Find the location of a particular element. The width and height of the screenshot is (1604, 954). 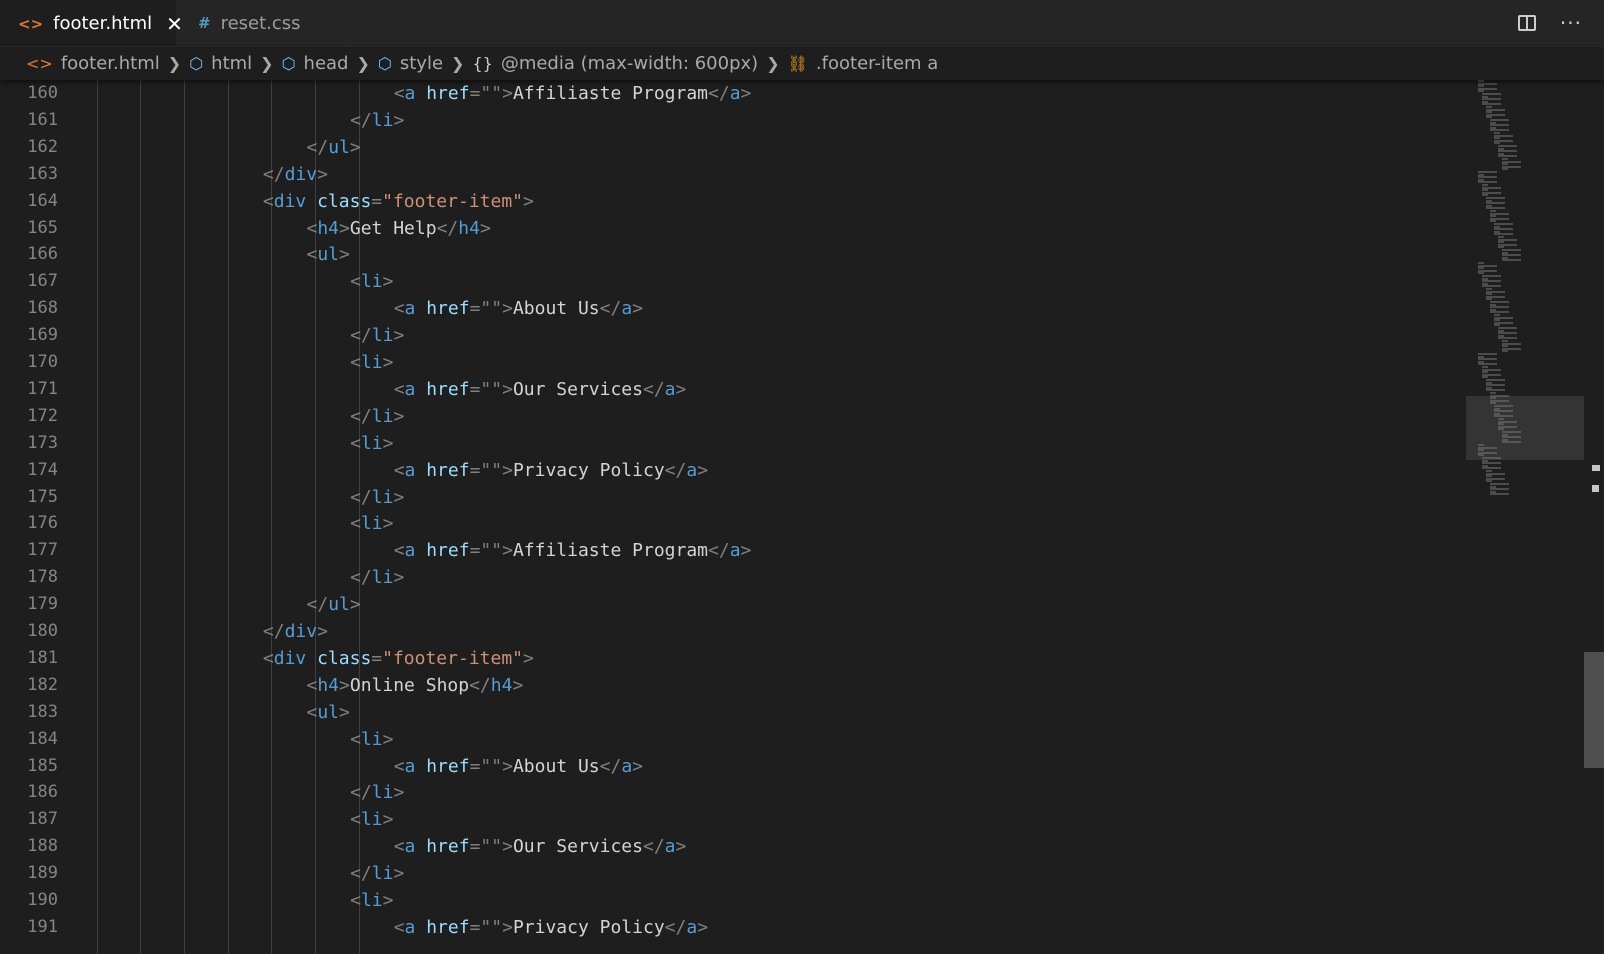

code-line: 186 </li> is located at coordinates (730, 792).